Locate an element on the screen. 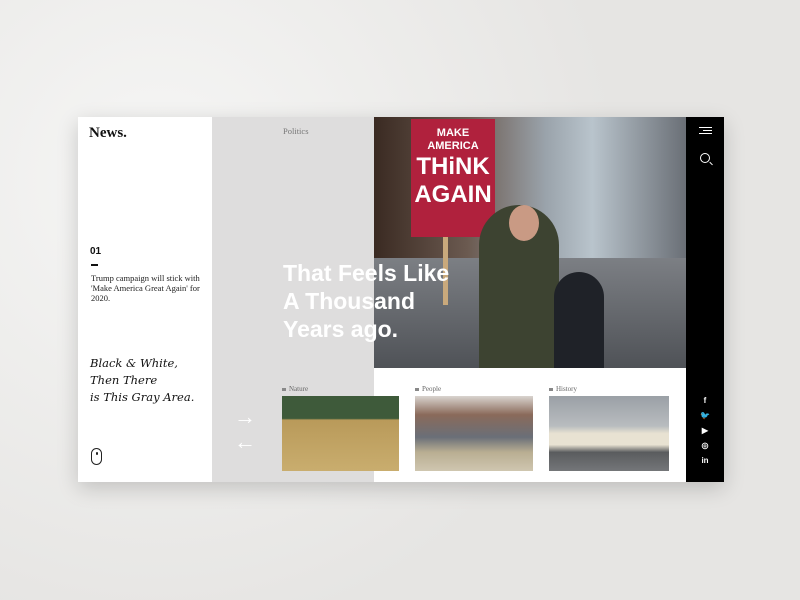 Image resolution: width=800 pixels, height=600 pixels. mouse-scroll-icon is located at coordinates (96, 456).